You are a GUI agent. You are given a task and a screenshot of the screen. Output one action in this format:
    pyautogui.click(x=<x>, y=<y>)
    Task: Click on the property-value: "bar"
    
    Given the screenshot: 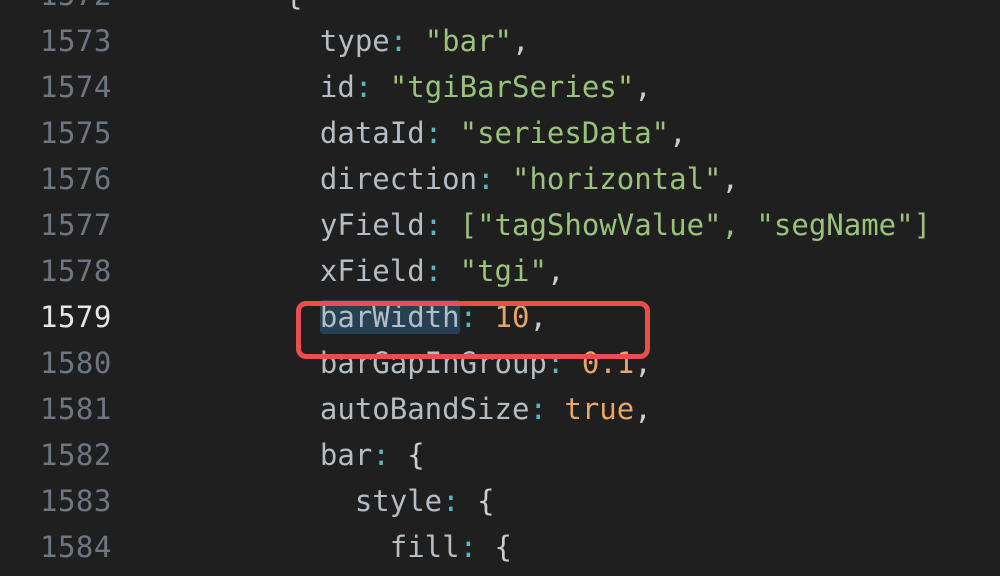 What is the action you would take?
    pyautogui.click(x=468, y=41)
    